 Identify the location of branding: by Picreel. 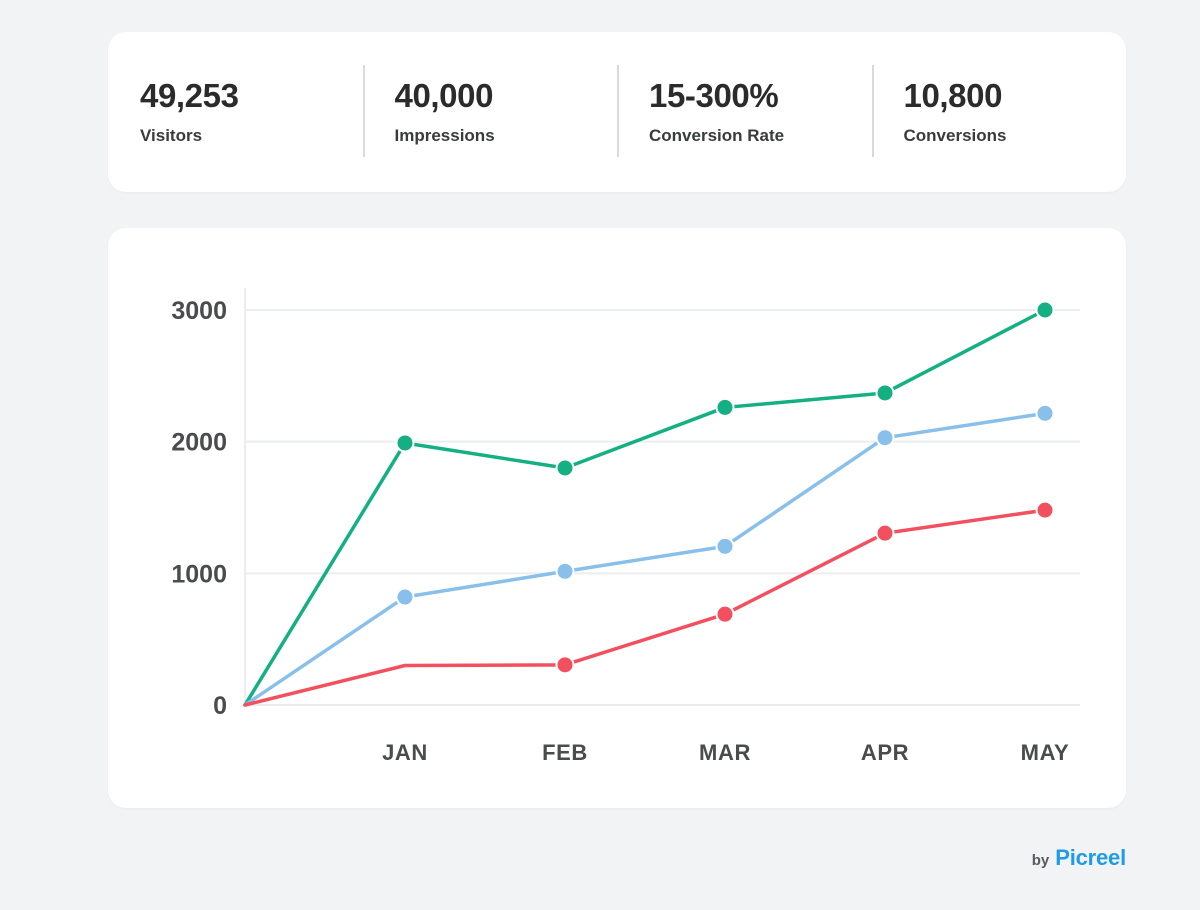
(1079, 858).